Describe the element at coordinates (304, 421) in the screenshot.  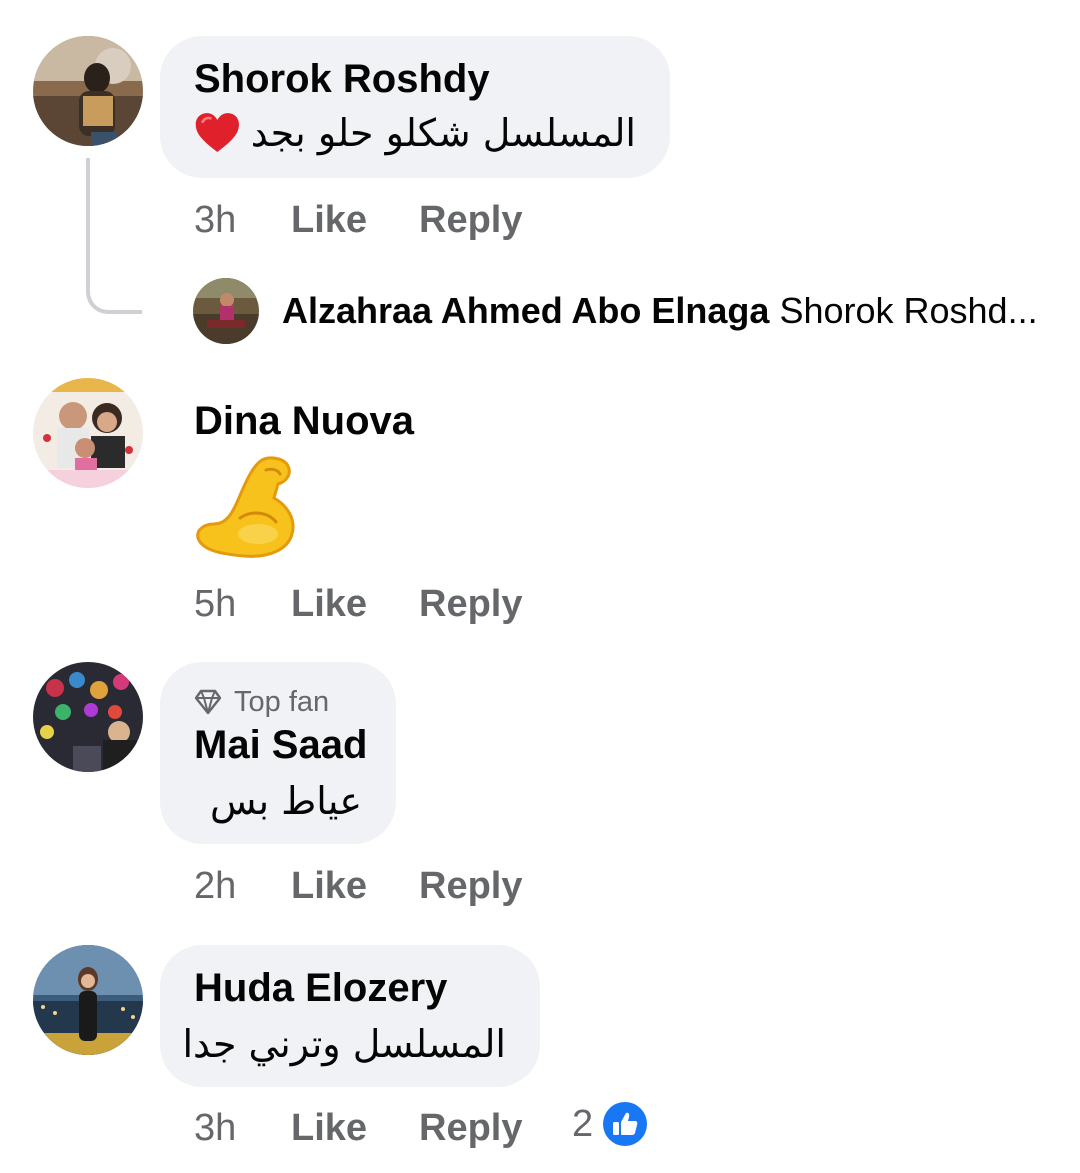
I see `commenter-name: Dina Nuova` at that location.